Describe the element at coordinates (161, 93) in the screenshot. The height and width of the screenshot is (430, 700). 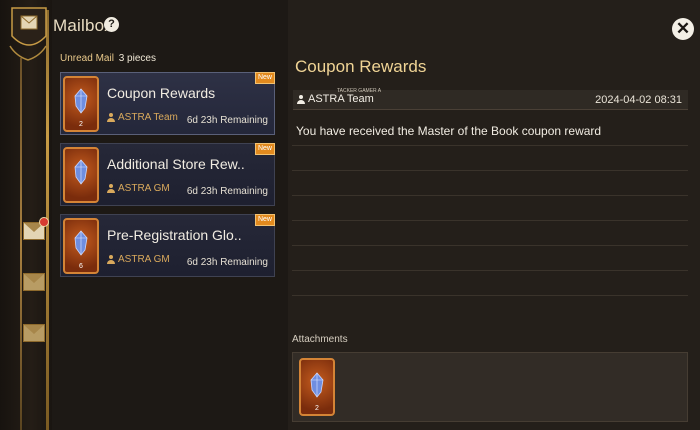
I see `mail-subject: Coupon Rewards` at that location.